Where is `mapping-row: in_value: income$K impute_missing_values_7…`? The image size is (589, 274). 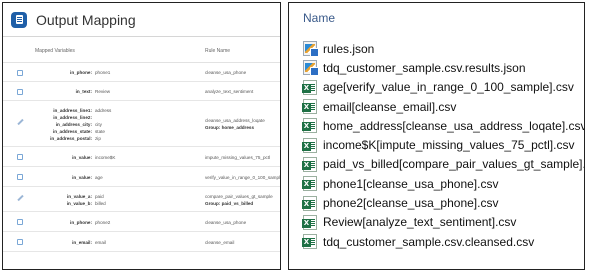
mapping-row: in_value: income$K impute_missing_values_7… is located at coordinates (141, 157).